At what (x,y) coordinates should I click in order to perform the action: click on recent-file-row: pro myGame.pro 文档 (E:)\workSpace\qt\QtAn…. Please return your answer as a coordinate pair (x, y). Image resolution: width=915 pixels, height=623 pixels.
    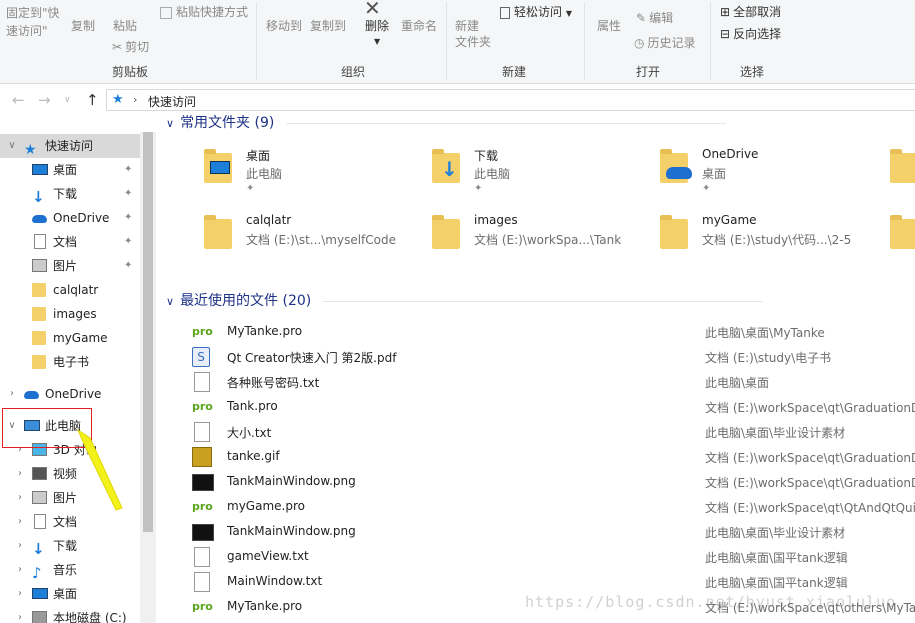
    Looking at the image, I should click on (553, 507).